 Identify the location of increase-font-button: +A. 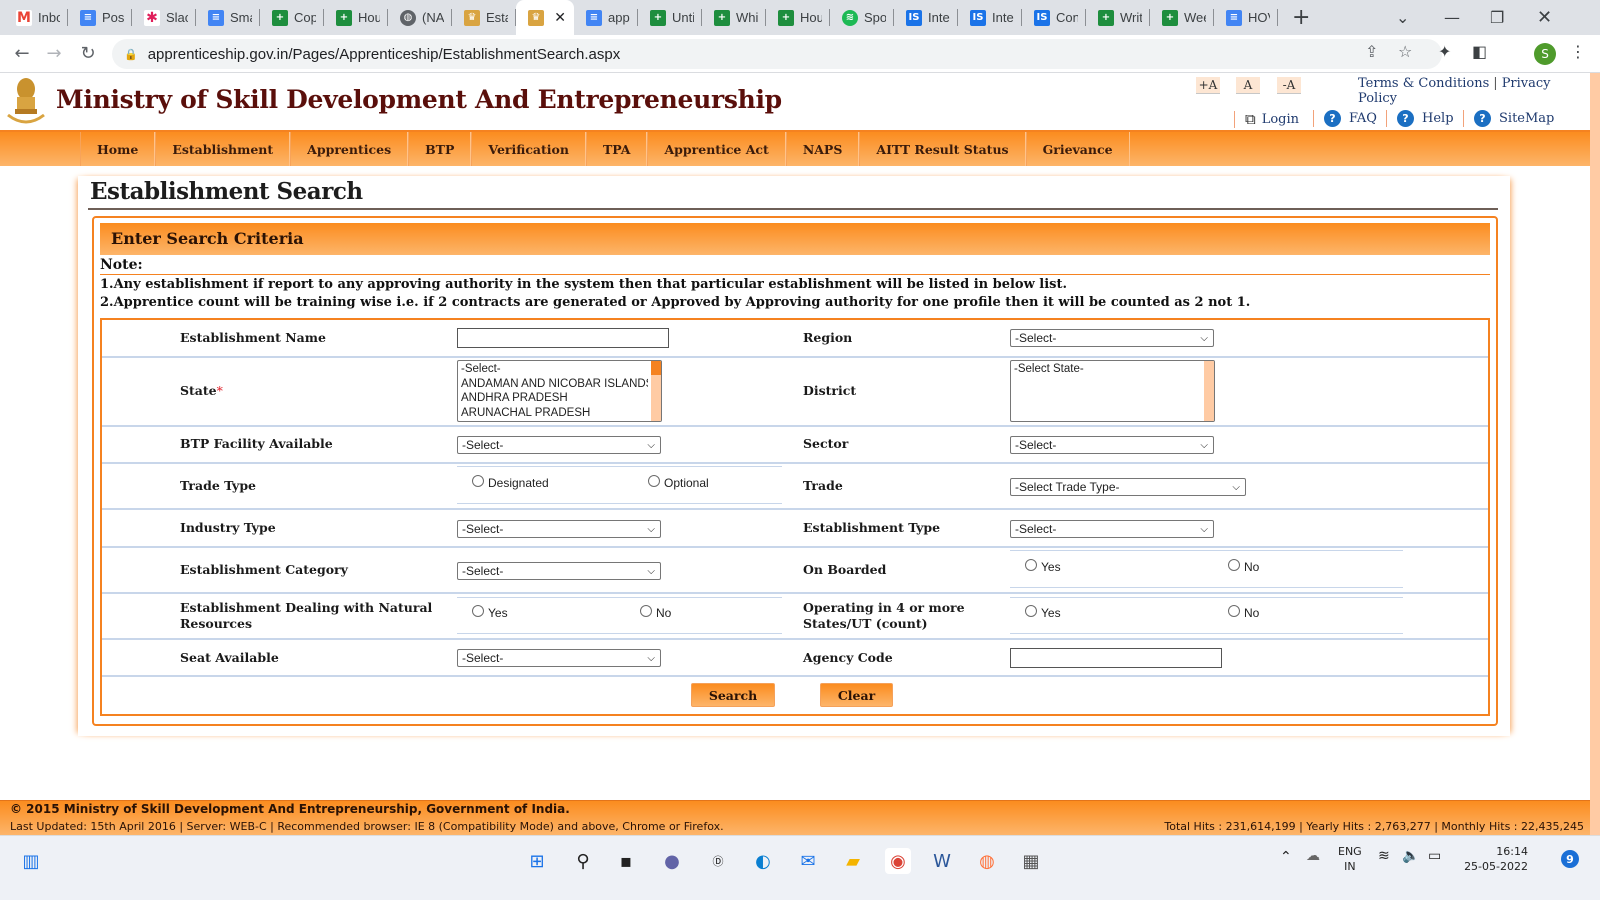
(1208, 85).